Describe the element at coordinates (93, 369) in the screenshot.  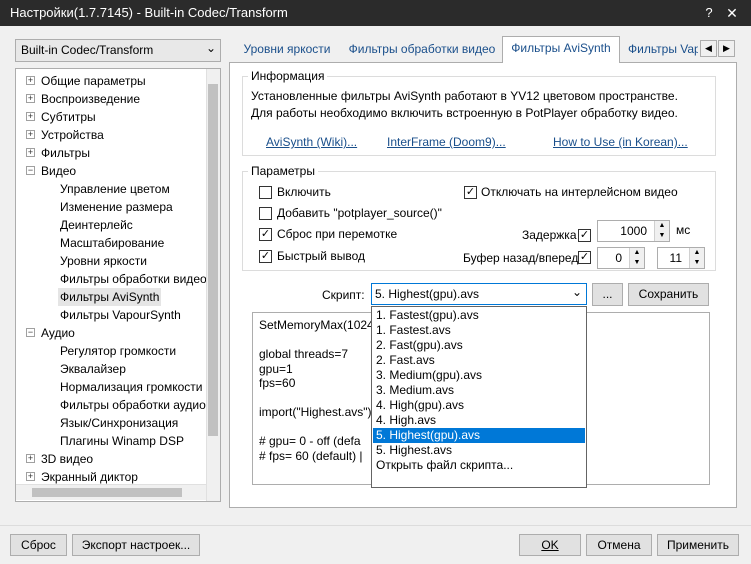
I see `tree-item: Эквалайзер` at that location.